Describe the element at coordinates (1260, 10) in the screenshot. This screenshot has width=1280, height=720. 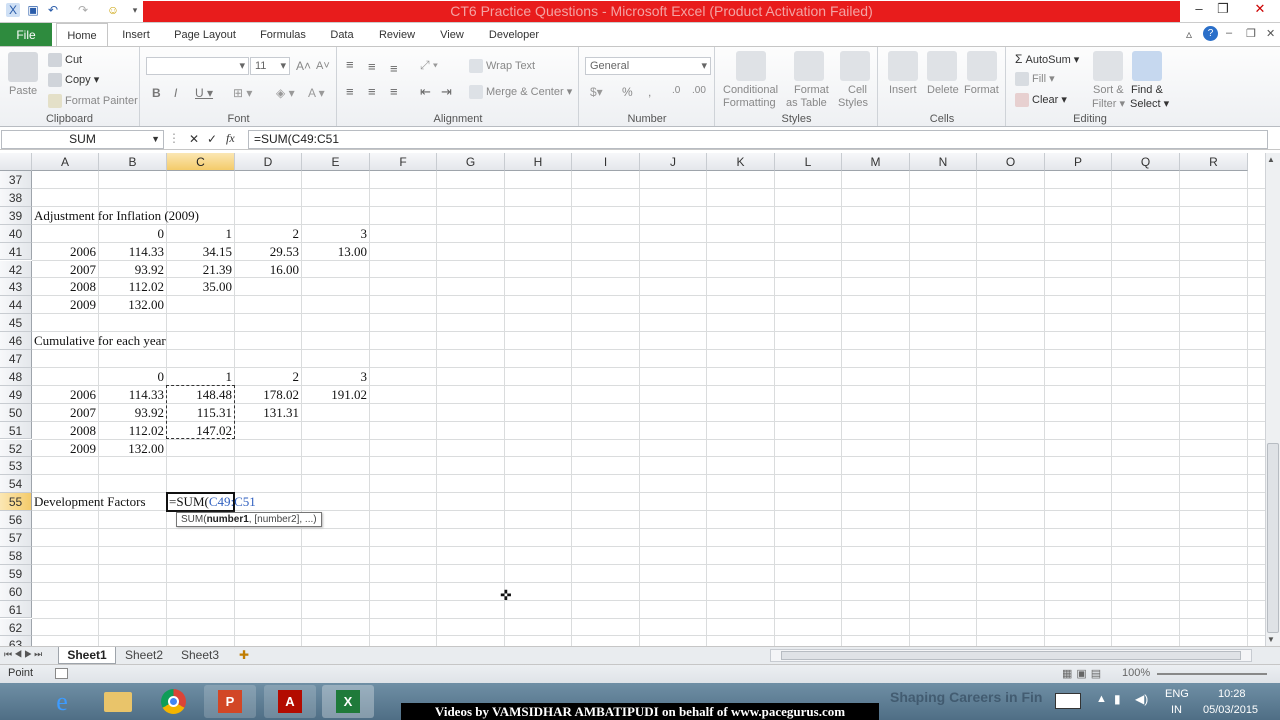
I see `close-icon: ✕` at that location.